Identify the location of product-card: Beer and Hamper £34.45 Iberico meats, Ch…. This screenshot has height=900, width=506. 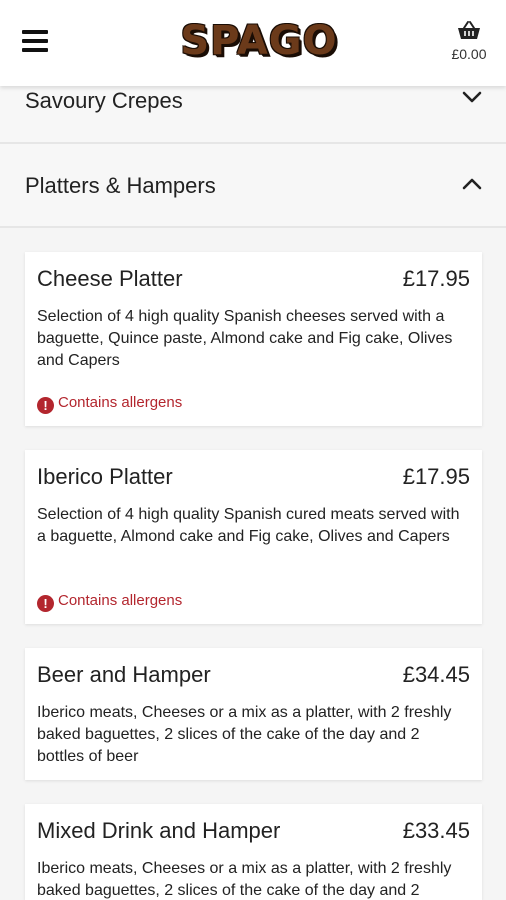
(253, 714).